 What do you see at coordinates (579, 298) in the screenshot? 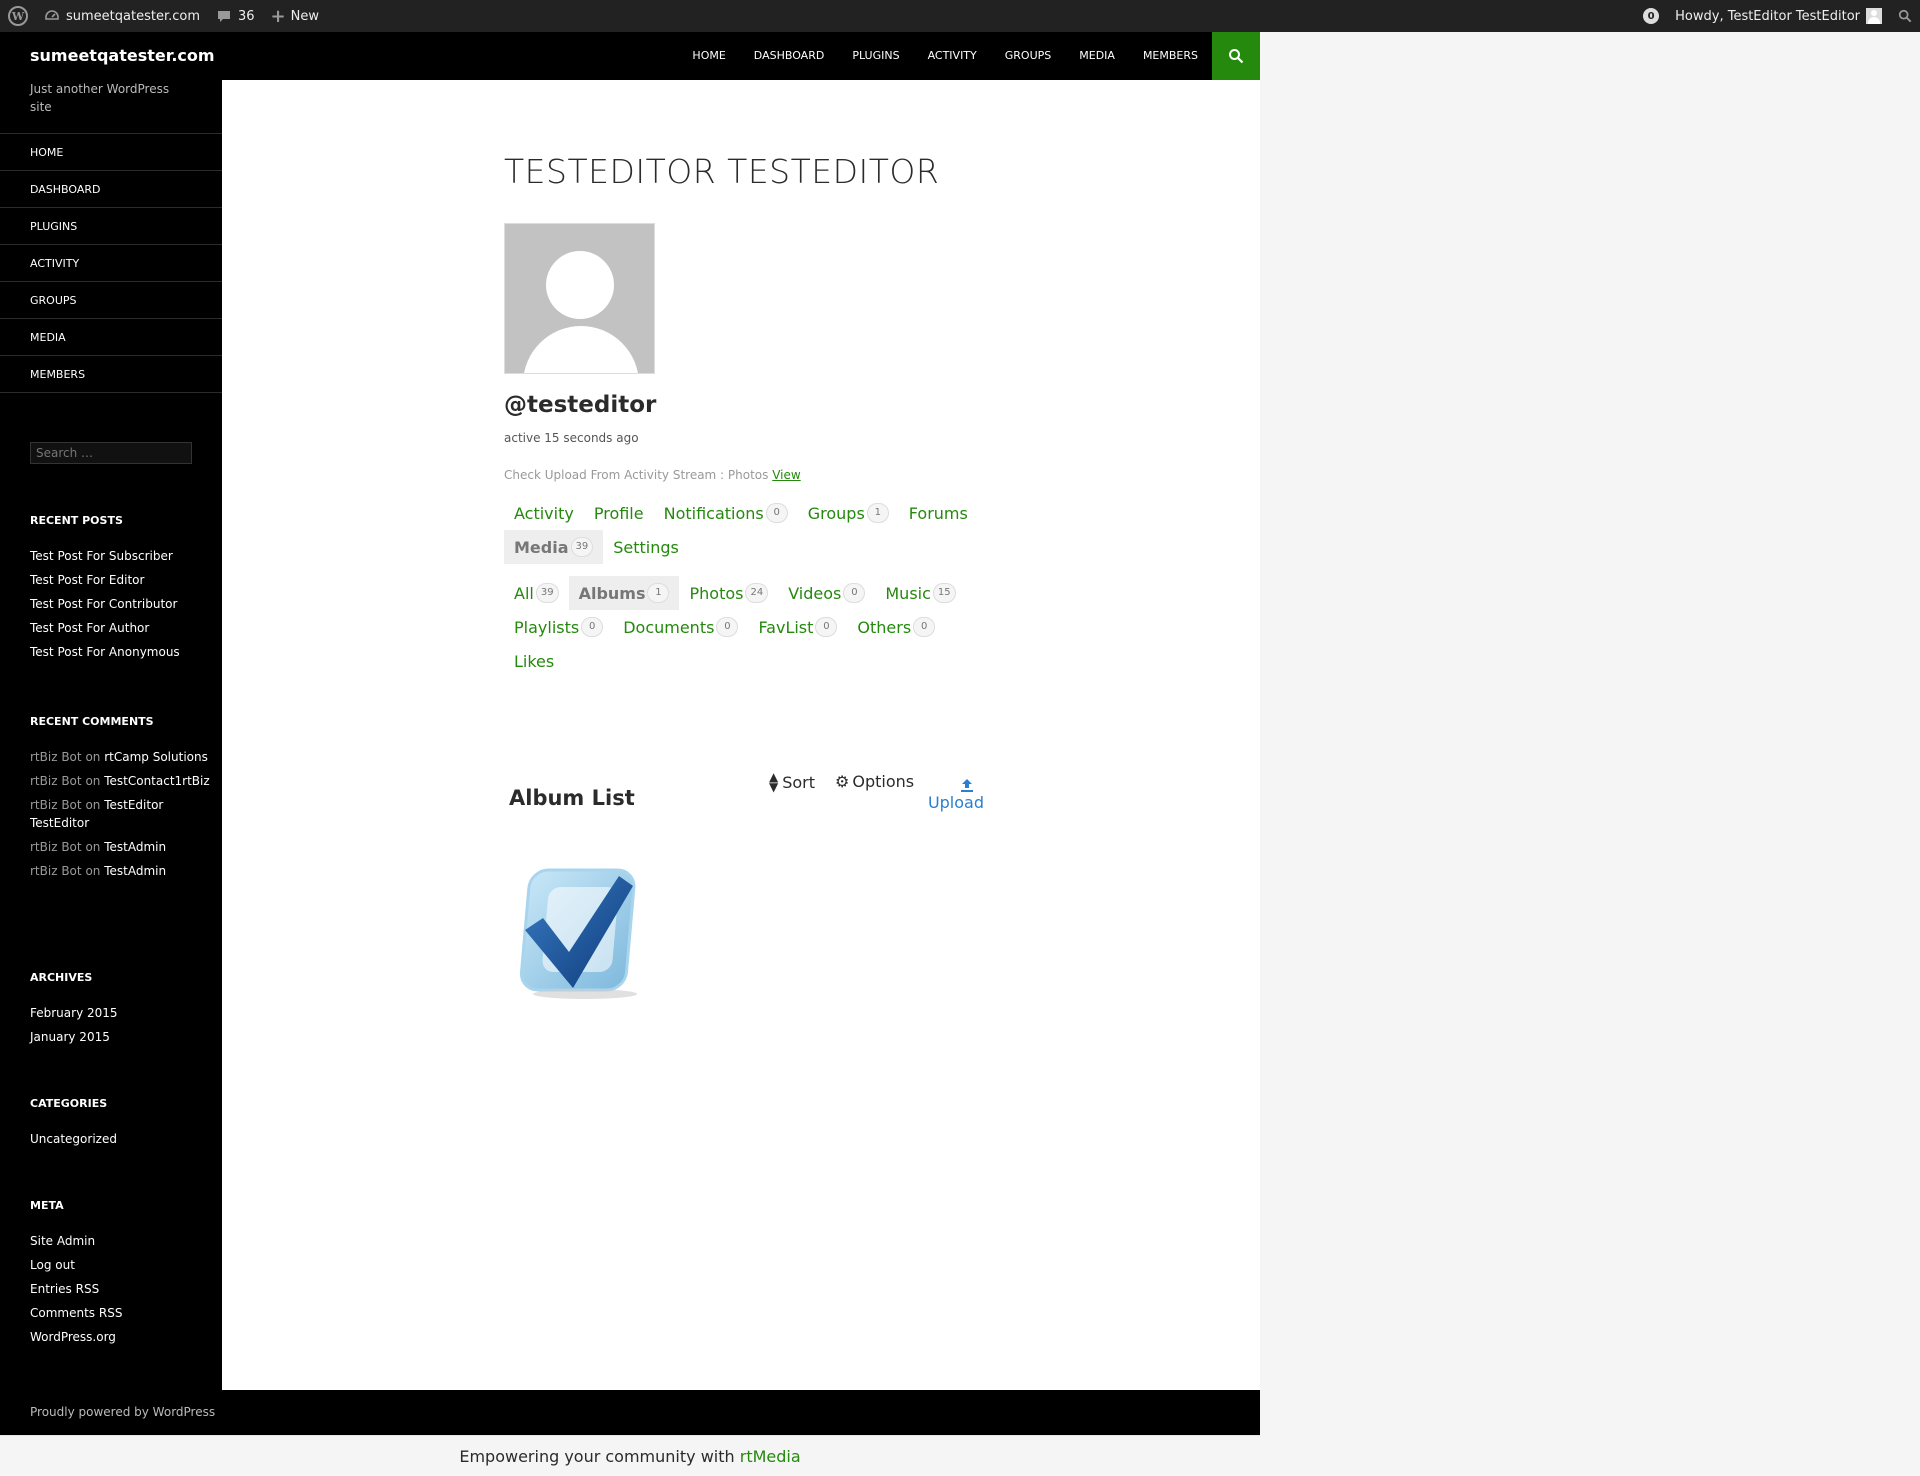
I see `profile-avatar` at bounding box center [579, 298].